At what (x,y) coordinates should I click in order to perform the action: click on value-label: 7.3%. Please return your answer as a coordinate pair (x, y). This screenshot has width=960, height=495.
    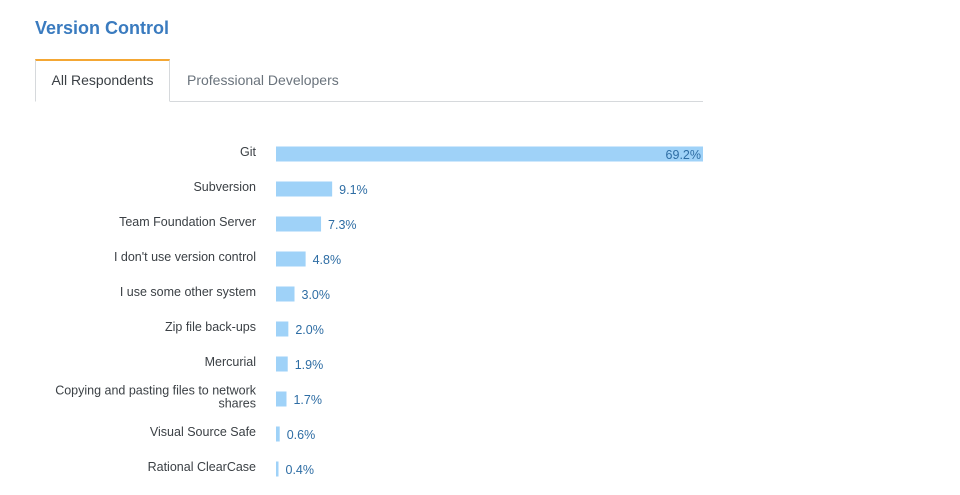
    Looking at the image, I should click on (342, 225).